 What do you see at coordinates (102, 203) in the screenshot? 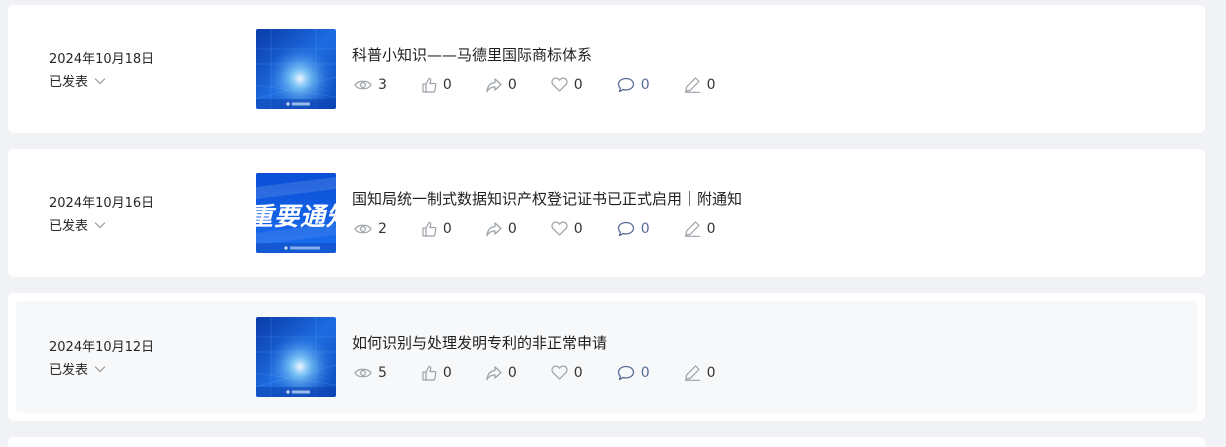
I see `publish-date: 2024年10月16日` at bounding box center [102, 203].